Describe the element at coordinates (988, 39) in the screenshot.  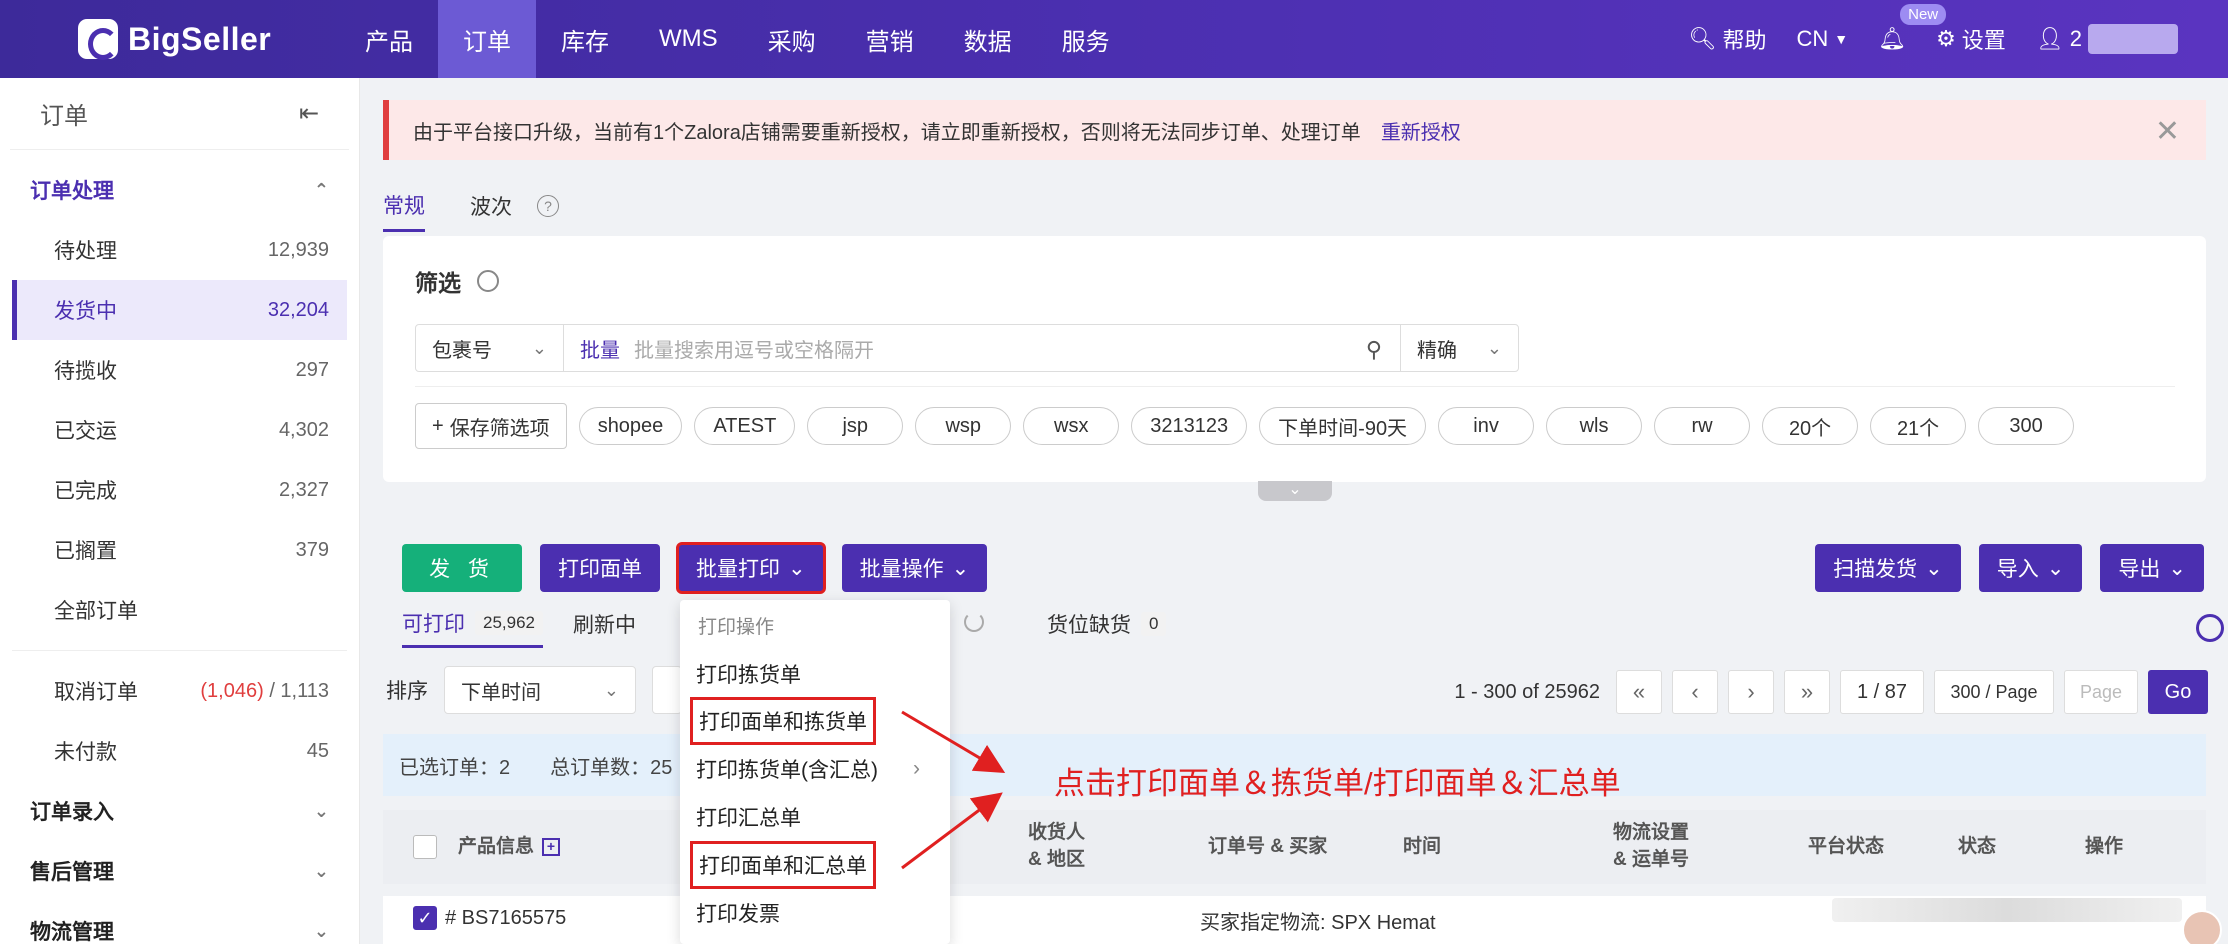
I see `nav-item-data: 数据` at that location.